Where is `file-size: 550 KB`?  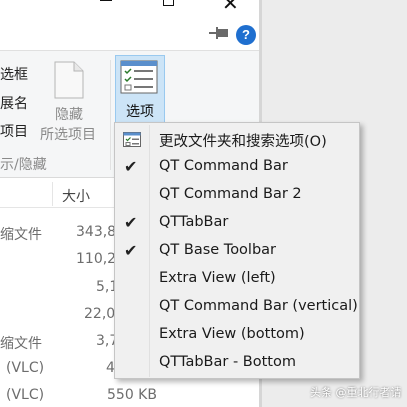 file-size: 550 KB is located at coordinates (132, 395).